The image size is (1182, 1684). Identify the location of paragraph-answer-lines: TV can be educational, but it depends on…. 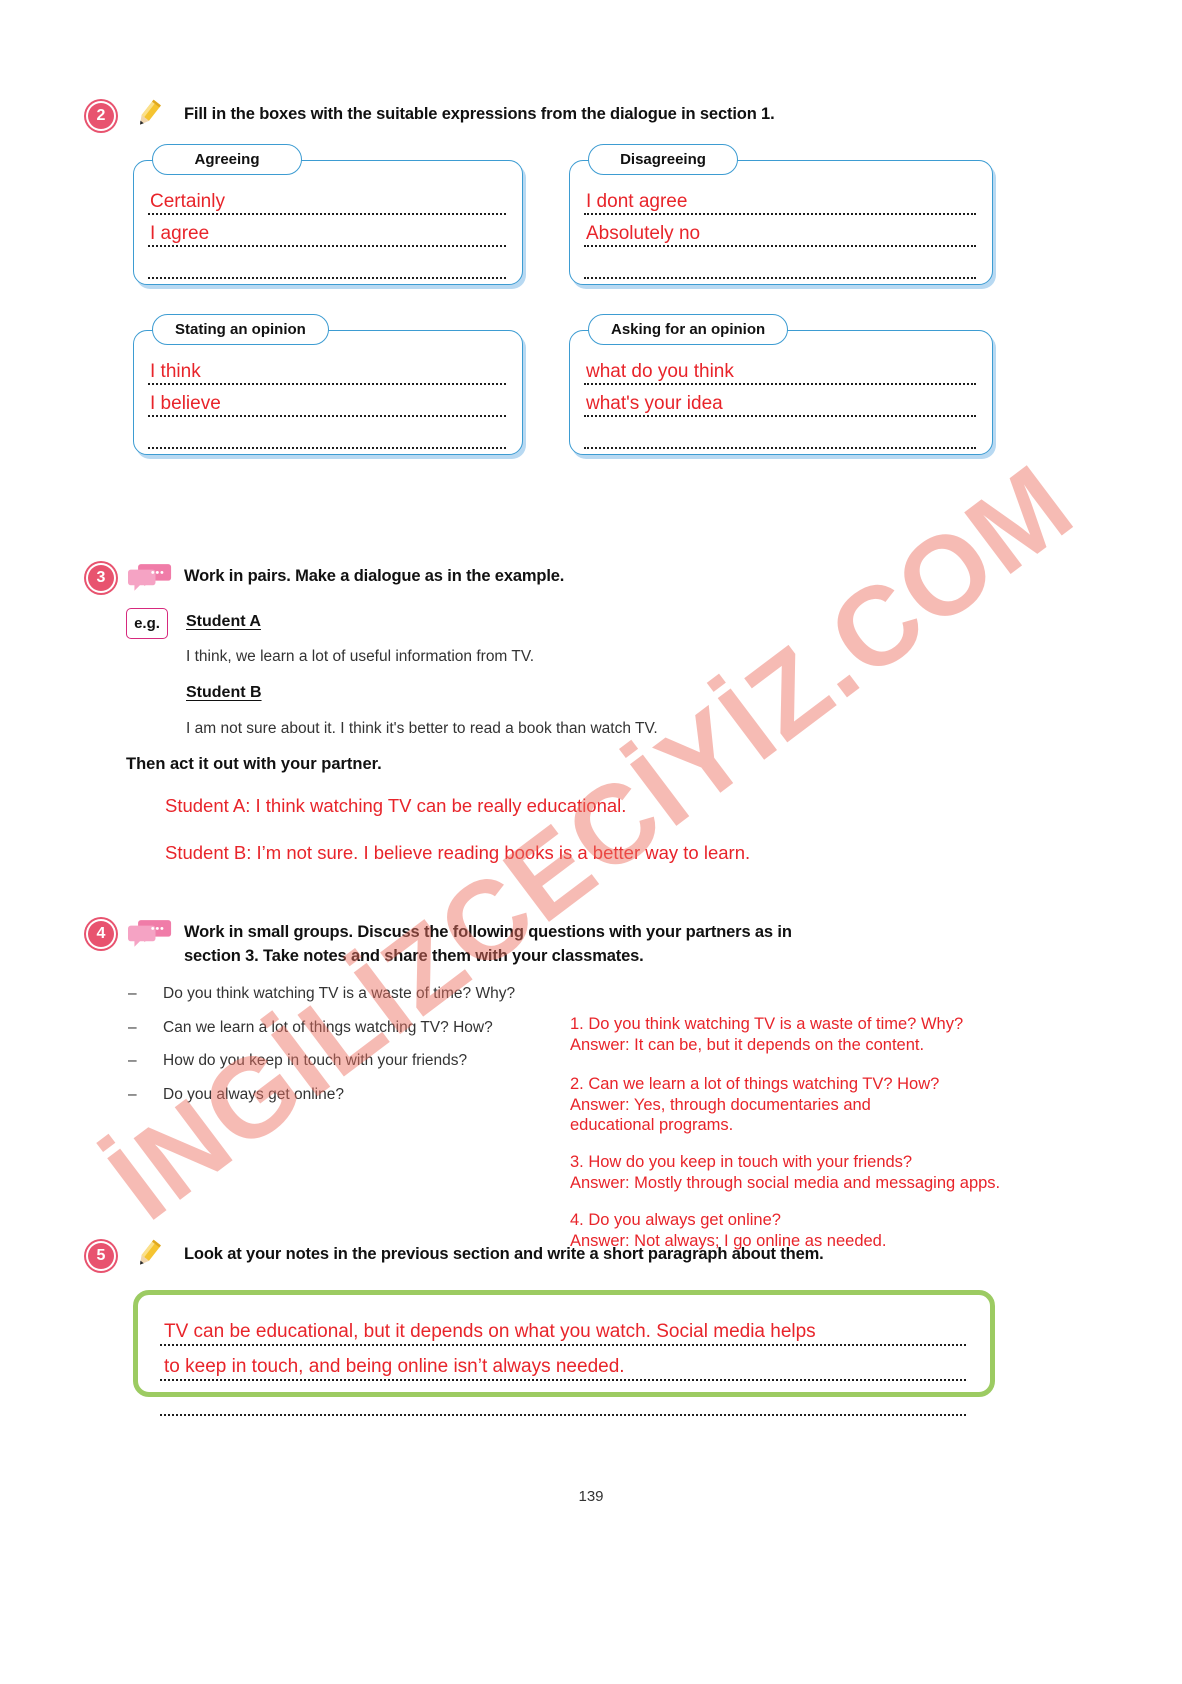
(563, 1363).